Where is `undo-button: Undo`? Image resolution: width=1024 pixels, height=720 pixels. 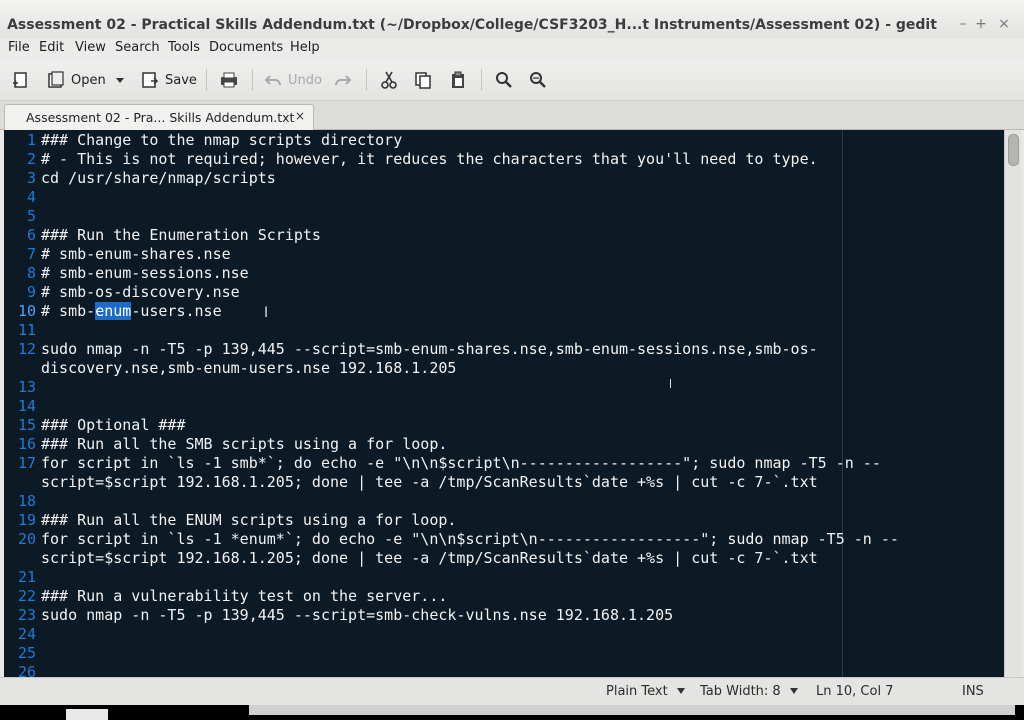 undo-button: Undo is located at coordinates (293, 80).